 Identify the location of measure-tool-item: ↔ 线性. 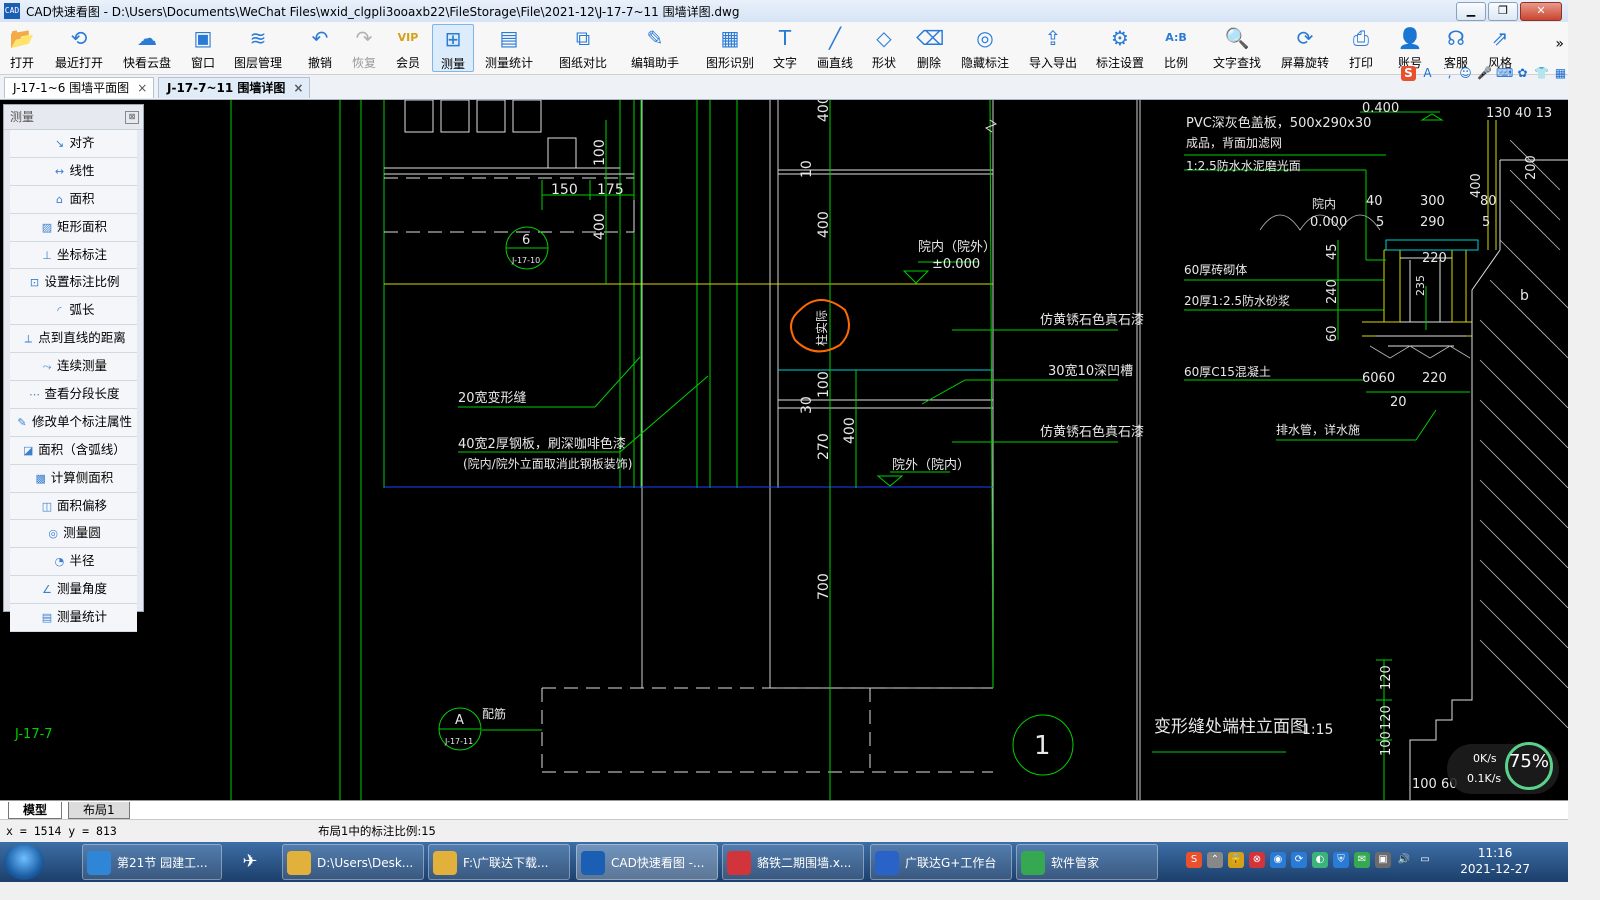
(73, 171).